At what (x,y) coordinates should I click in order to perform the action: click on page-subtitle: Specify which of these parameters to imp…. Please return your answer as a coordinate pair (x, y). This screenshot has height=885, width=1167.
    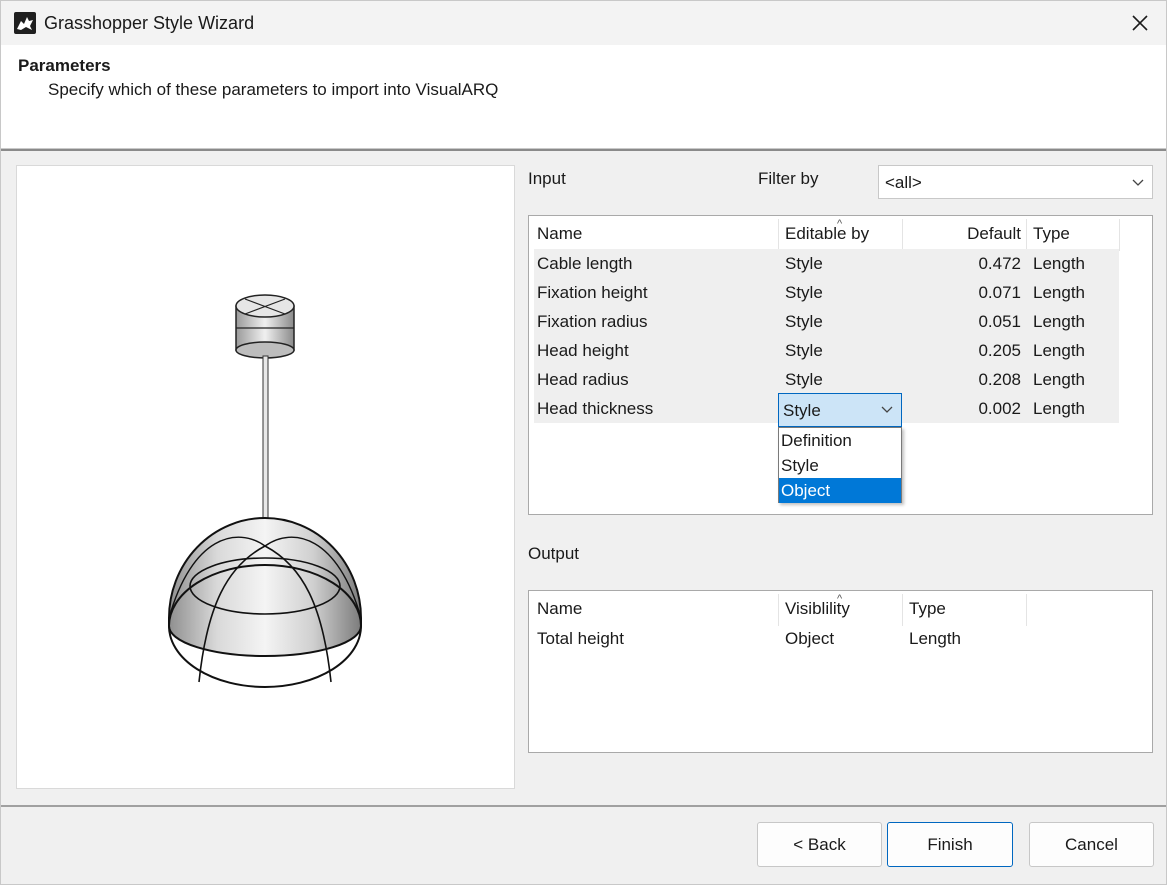
    Looking at the image, I should click on (273, 89).